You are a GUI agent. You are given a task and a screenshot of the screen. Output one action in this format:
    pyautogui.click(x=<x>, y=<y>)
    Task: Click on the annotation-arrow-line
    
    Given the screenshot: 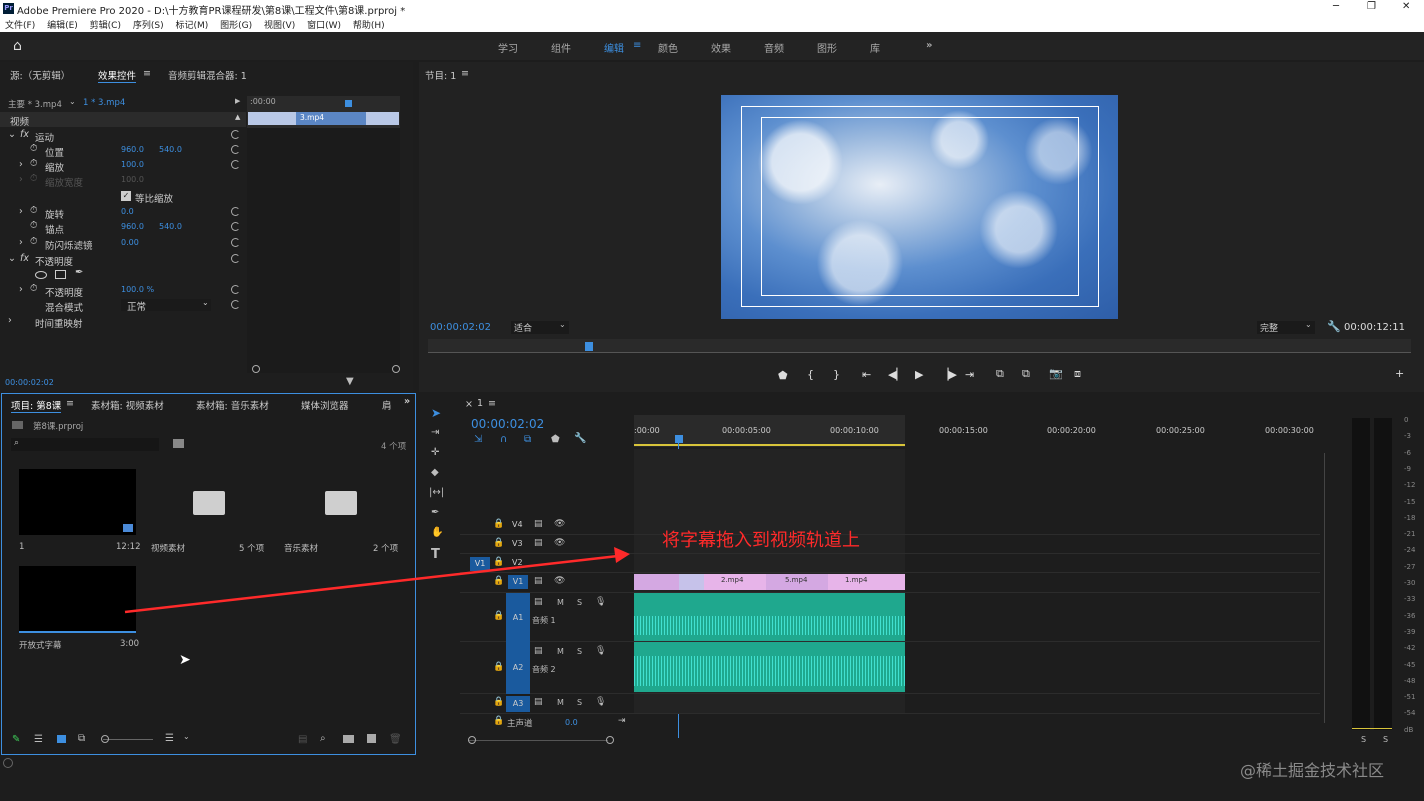 What is the action you would take?
    pyautogui.click(x=371, y=584)
    